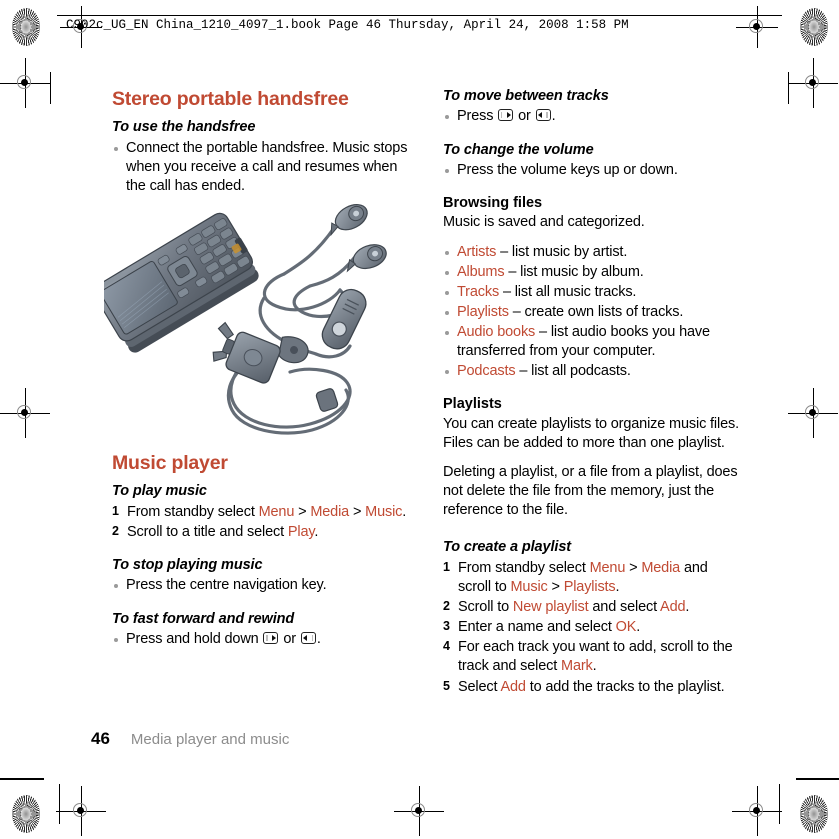 This screenshot has width=839, height=839. What do you see at coordinates (100, 738) in the screenshot?
I see `page-number: 46` at bounding box center [100, 738].